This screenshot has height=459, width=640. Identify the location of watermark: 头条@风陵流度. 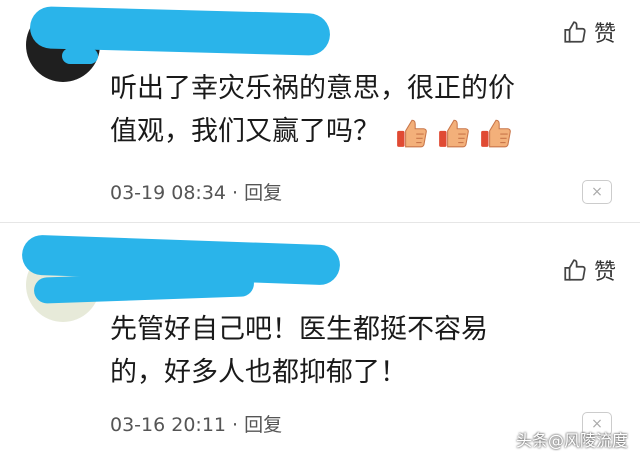
(571, 440).